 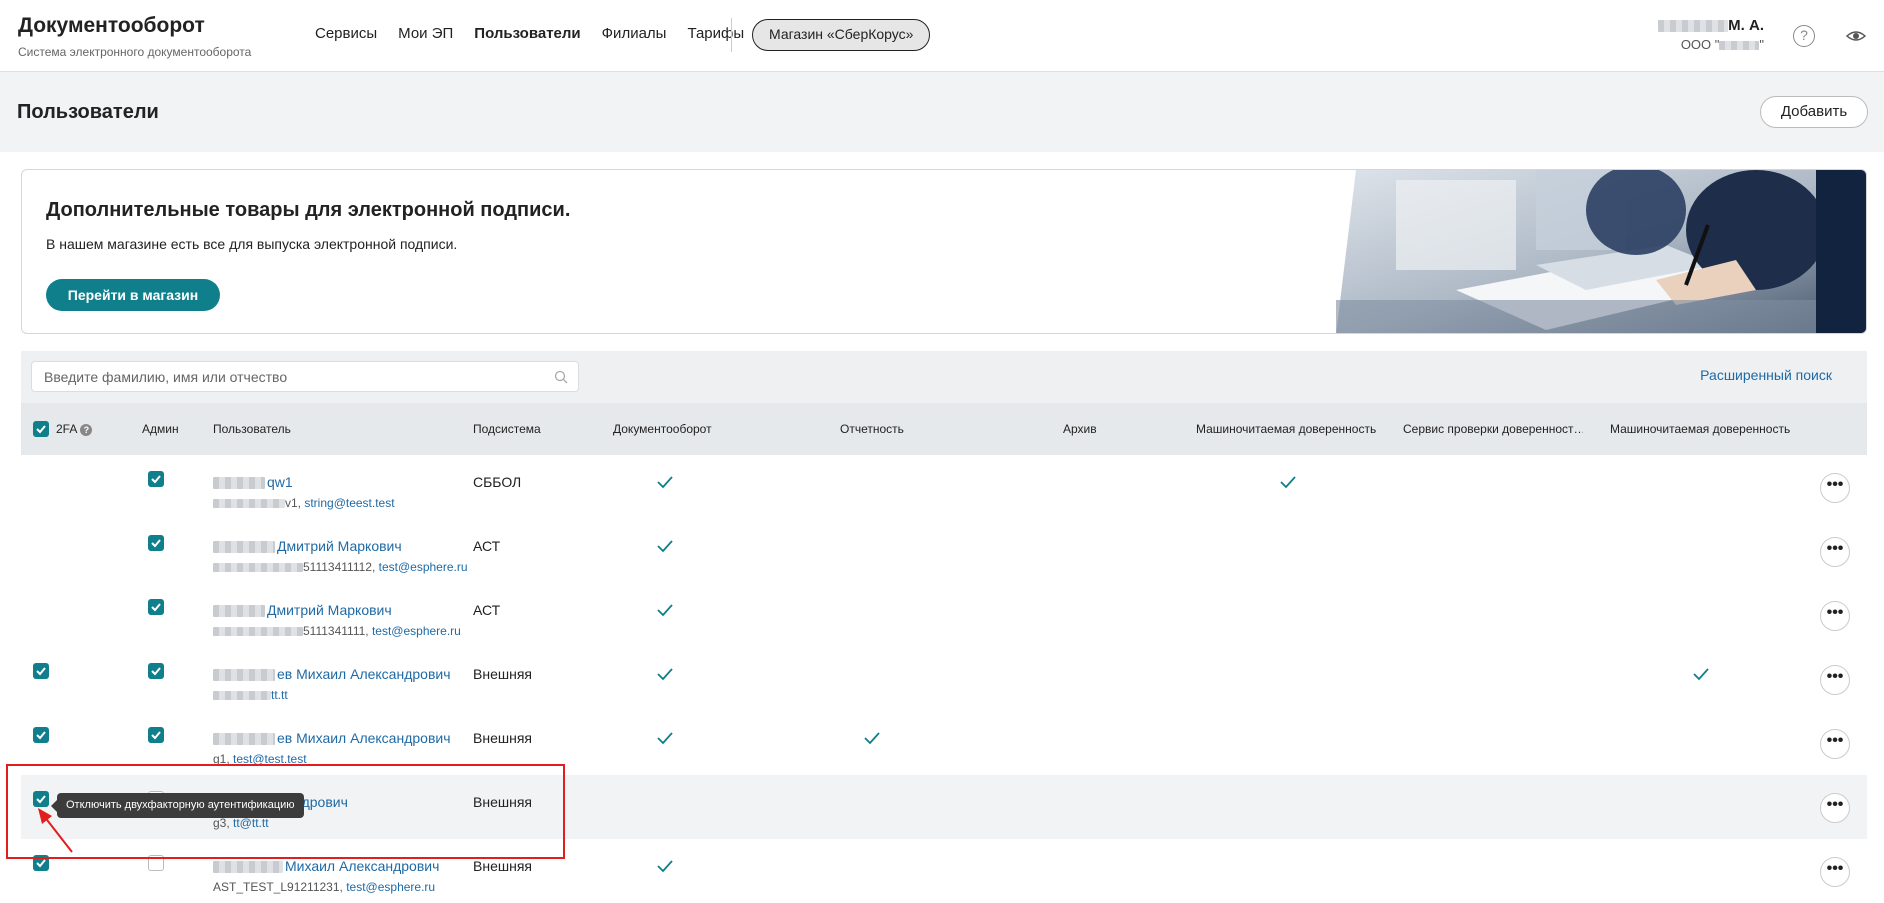 What do you see at coordinates (1080, 429) in the screenshot?
I see `col-archive: Архив` at bounding box center [1080, 429].